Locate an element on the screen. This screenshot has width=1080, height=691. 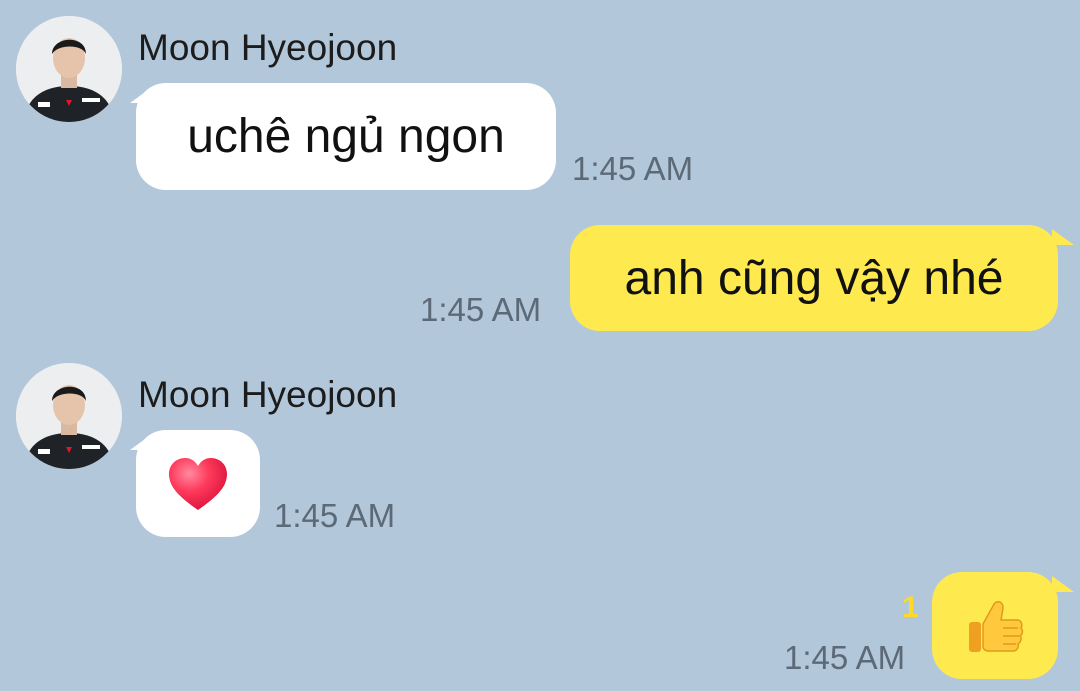
outgoing-emoji-bubble is located at coordinates (995, 625).